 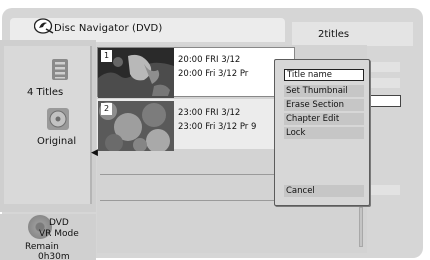 What do you see at coordinates (106, 109) in the screenshot?
I see `title-number-2: 2` at bounding box center [106, 109].